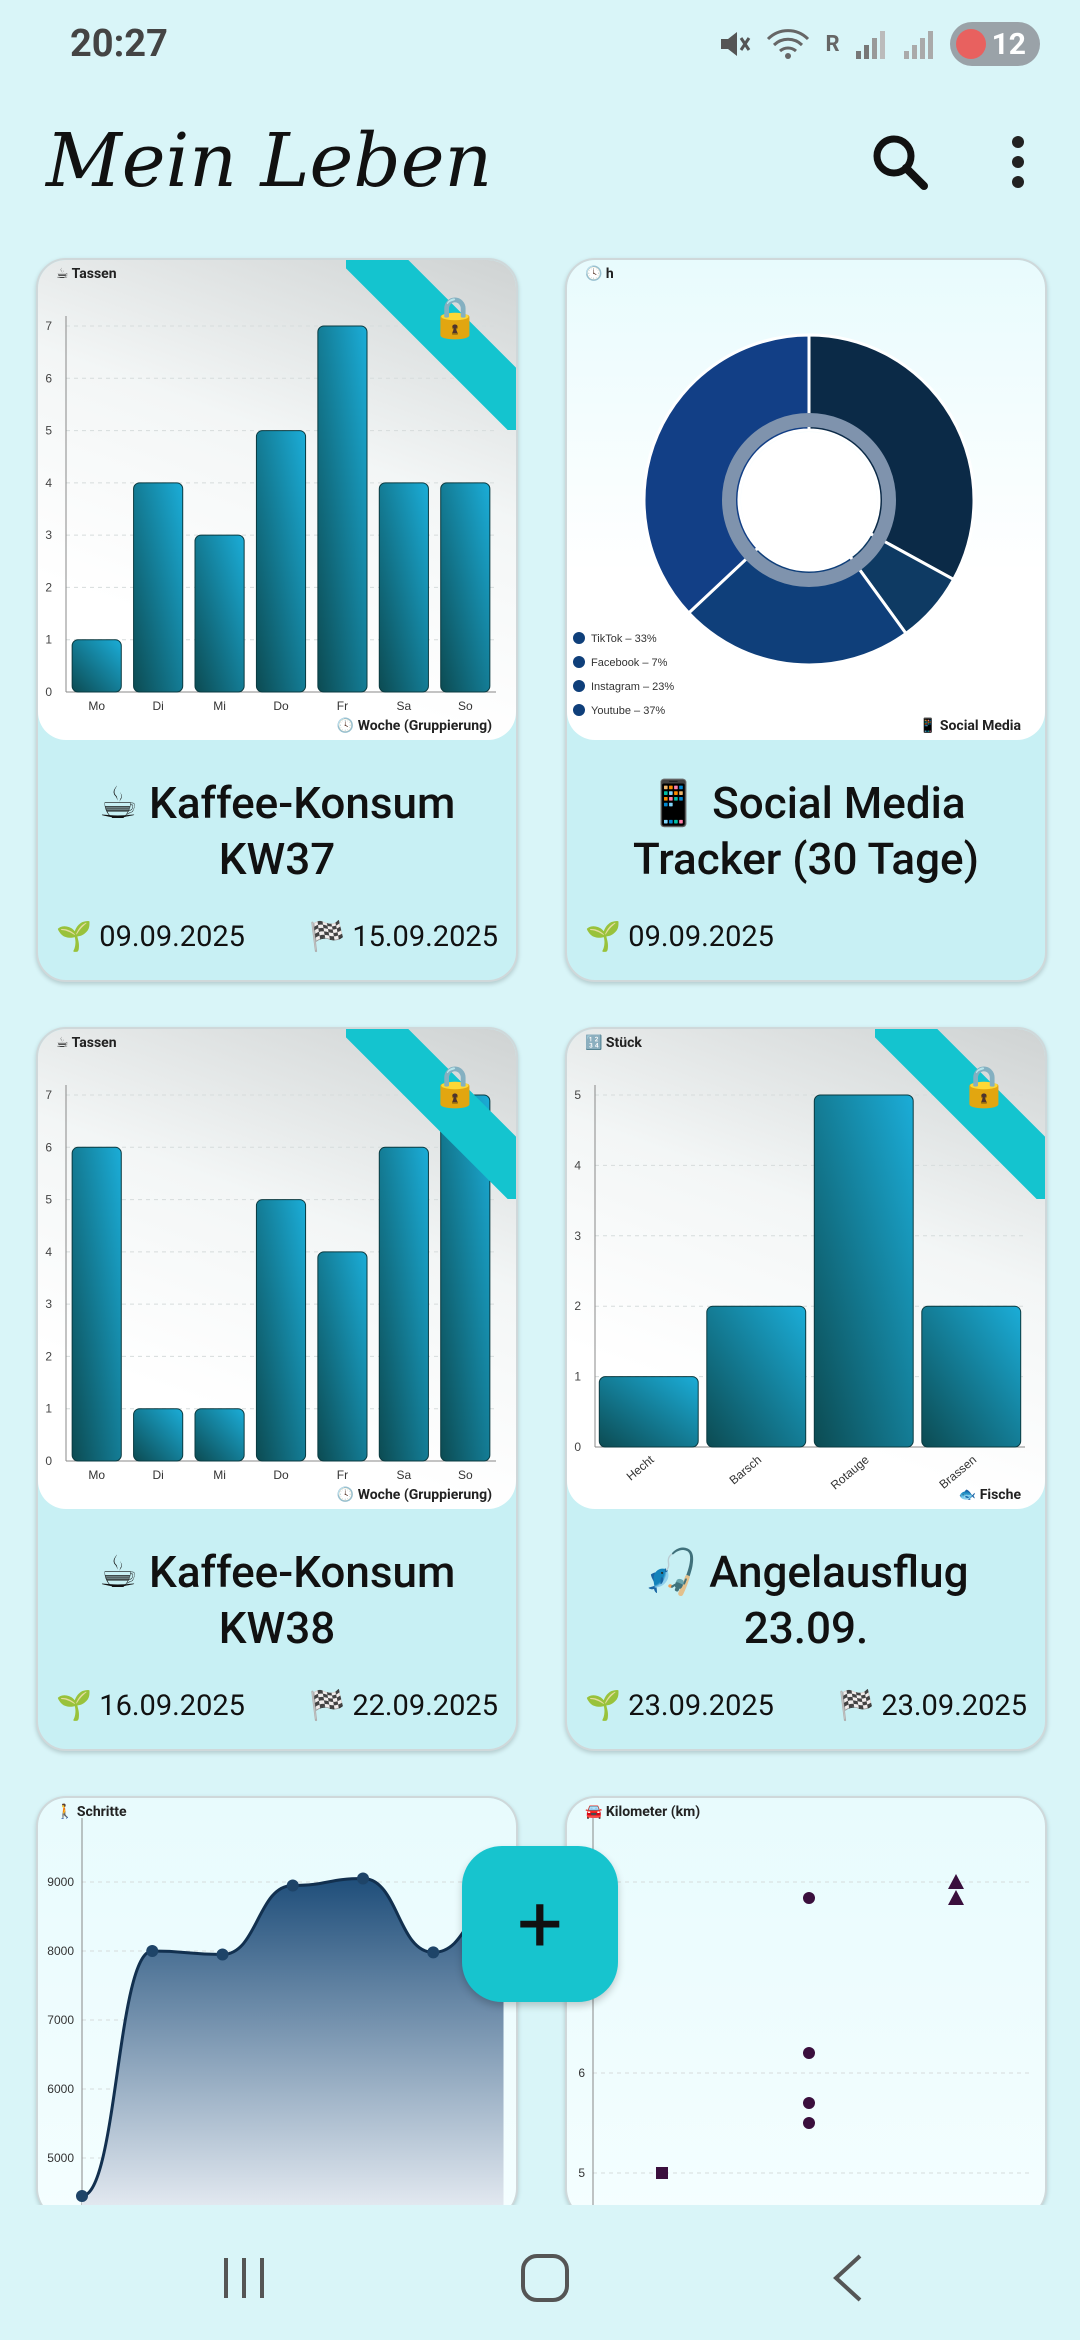 The height and width of the screenshot is (2340, 1080). Describe the element at coordinates (91, 1812) in the screenshot. I see `chart-unit-label: 🚶 Schritte` at that location.